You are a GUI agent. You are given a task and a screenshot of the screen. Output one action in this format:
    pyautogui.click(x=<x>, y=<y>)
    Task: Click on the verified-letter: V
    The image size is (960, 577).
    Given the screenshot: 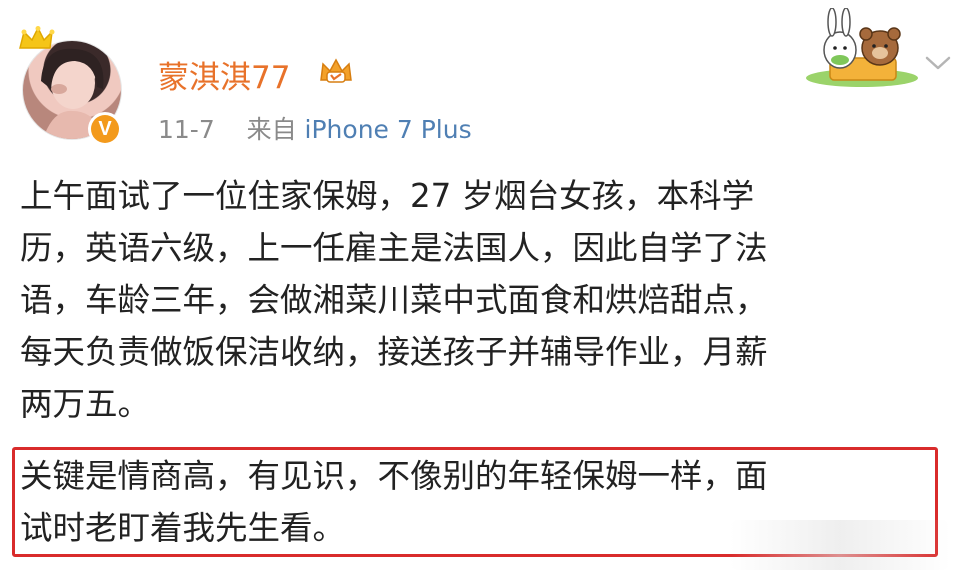 What is the action you would take?
    pyautogui.click(x=105, y=129)
    